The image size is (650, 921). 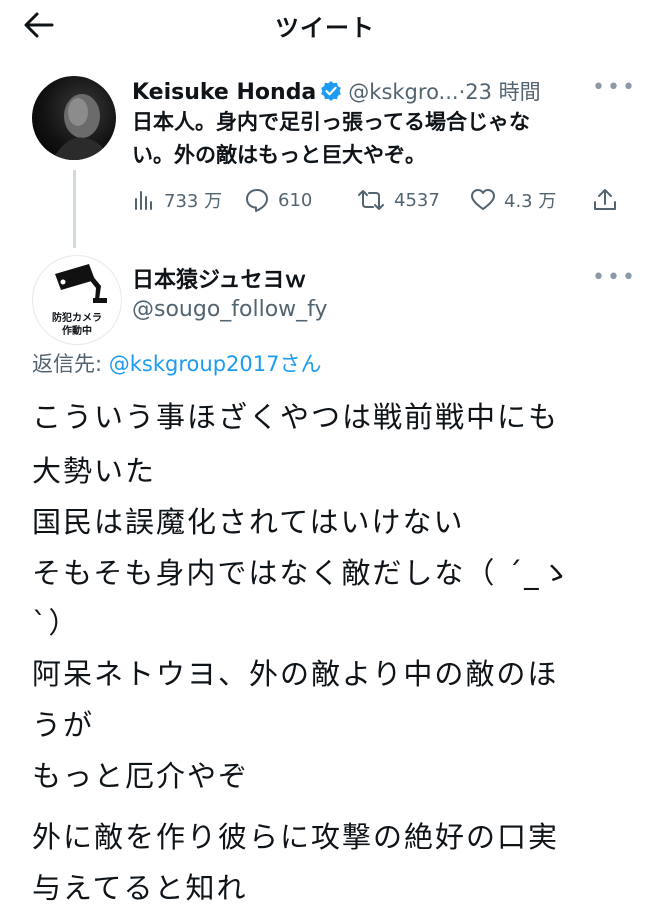 I want to click on parent-timestamp: 23 時間, so click(x=502, y=92).